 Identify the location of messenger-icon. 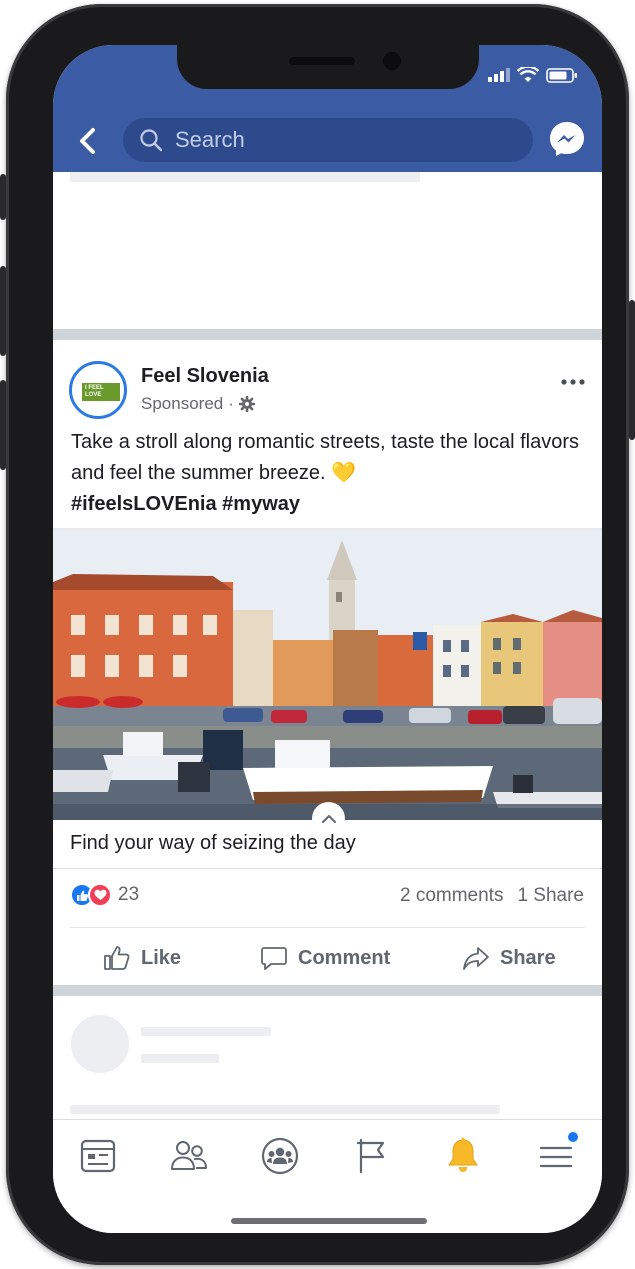
(567, 139).